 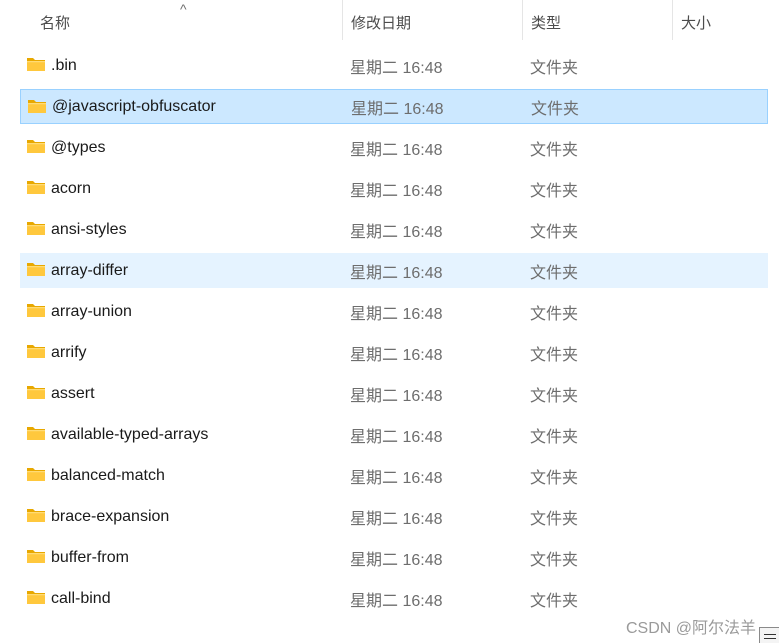 I want to click on file-name: array-differ, so click(x=90, y=270).